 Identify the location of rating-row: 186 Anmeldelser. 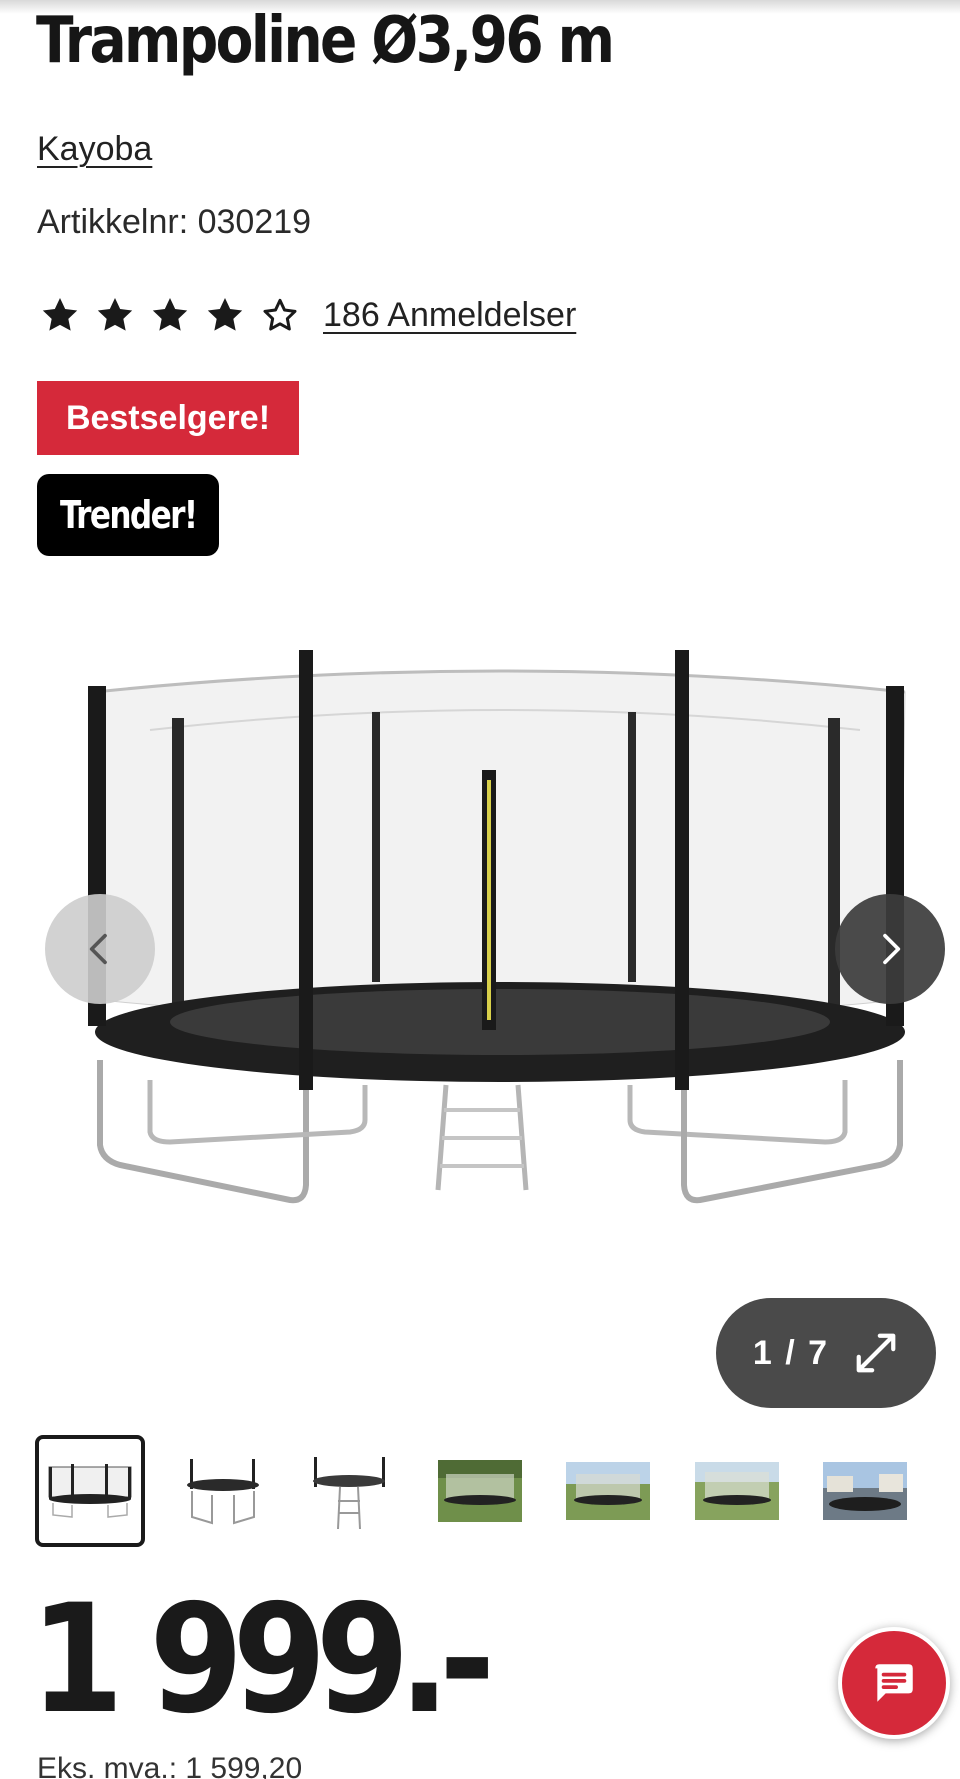
(308, 315).